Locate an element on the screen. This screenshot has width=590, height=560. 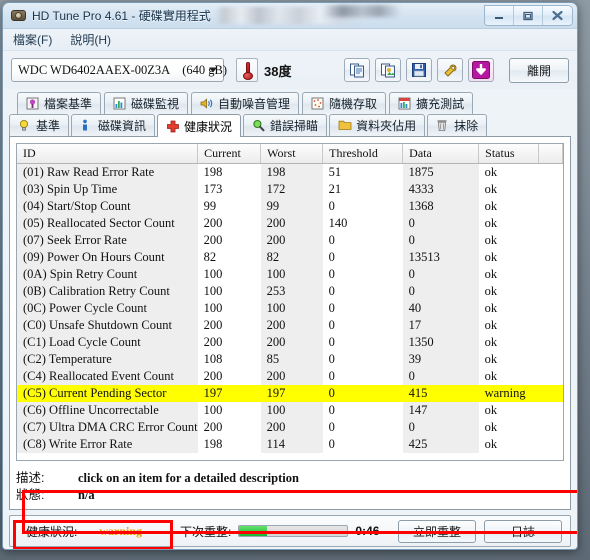
tab-disk-info: 磁碟資訊 is located at coordinates (113, 125).